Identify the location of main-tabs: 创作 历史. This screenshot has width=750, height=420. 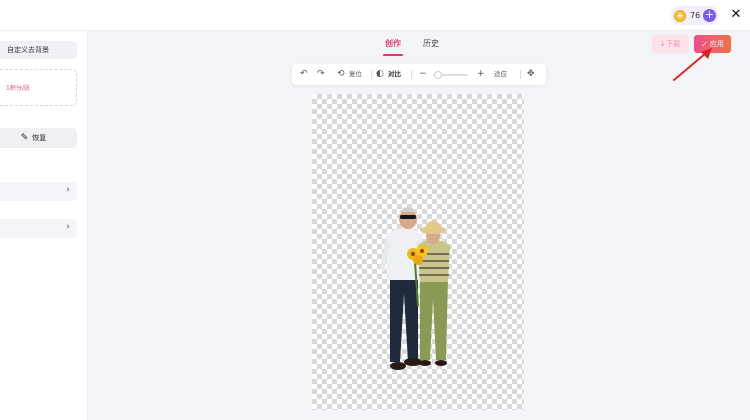
(422, 43).